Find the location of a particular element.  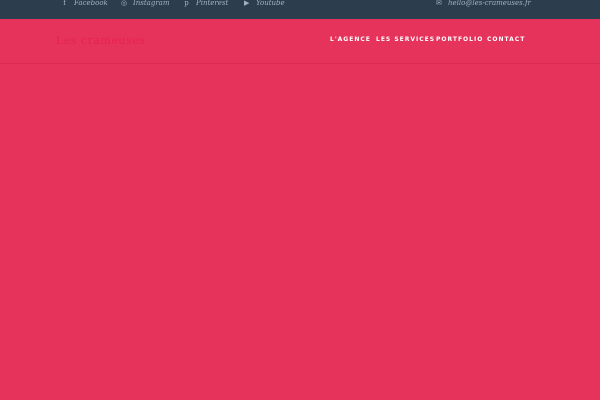

pinterest-link: p Pinterest is located at coordinates (206, 3).